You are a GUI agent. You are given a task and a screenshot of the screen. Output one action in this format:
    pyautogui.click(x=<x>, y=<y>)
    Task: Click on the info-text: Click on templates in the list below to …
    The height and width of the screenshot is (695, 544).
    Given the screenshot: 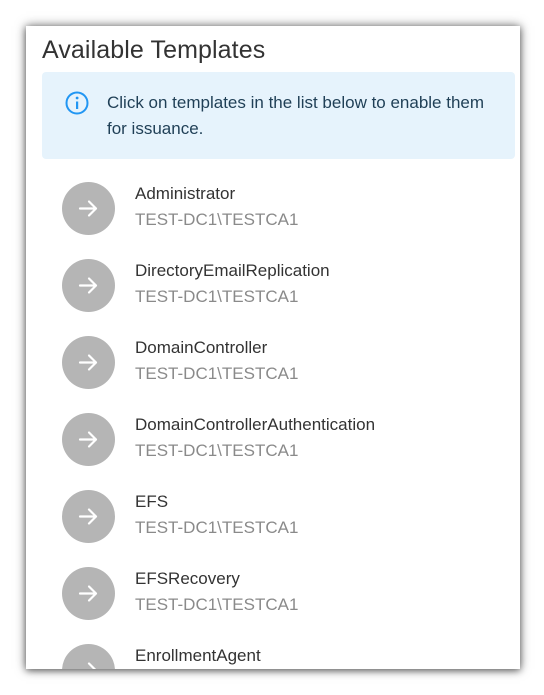 What is the action you would take?
    pyautogui.click(x=296, y=115)
    